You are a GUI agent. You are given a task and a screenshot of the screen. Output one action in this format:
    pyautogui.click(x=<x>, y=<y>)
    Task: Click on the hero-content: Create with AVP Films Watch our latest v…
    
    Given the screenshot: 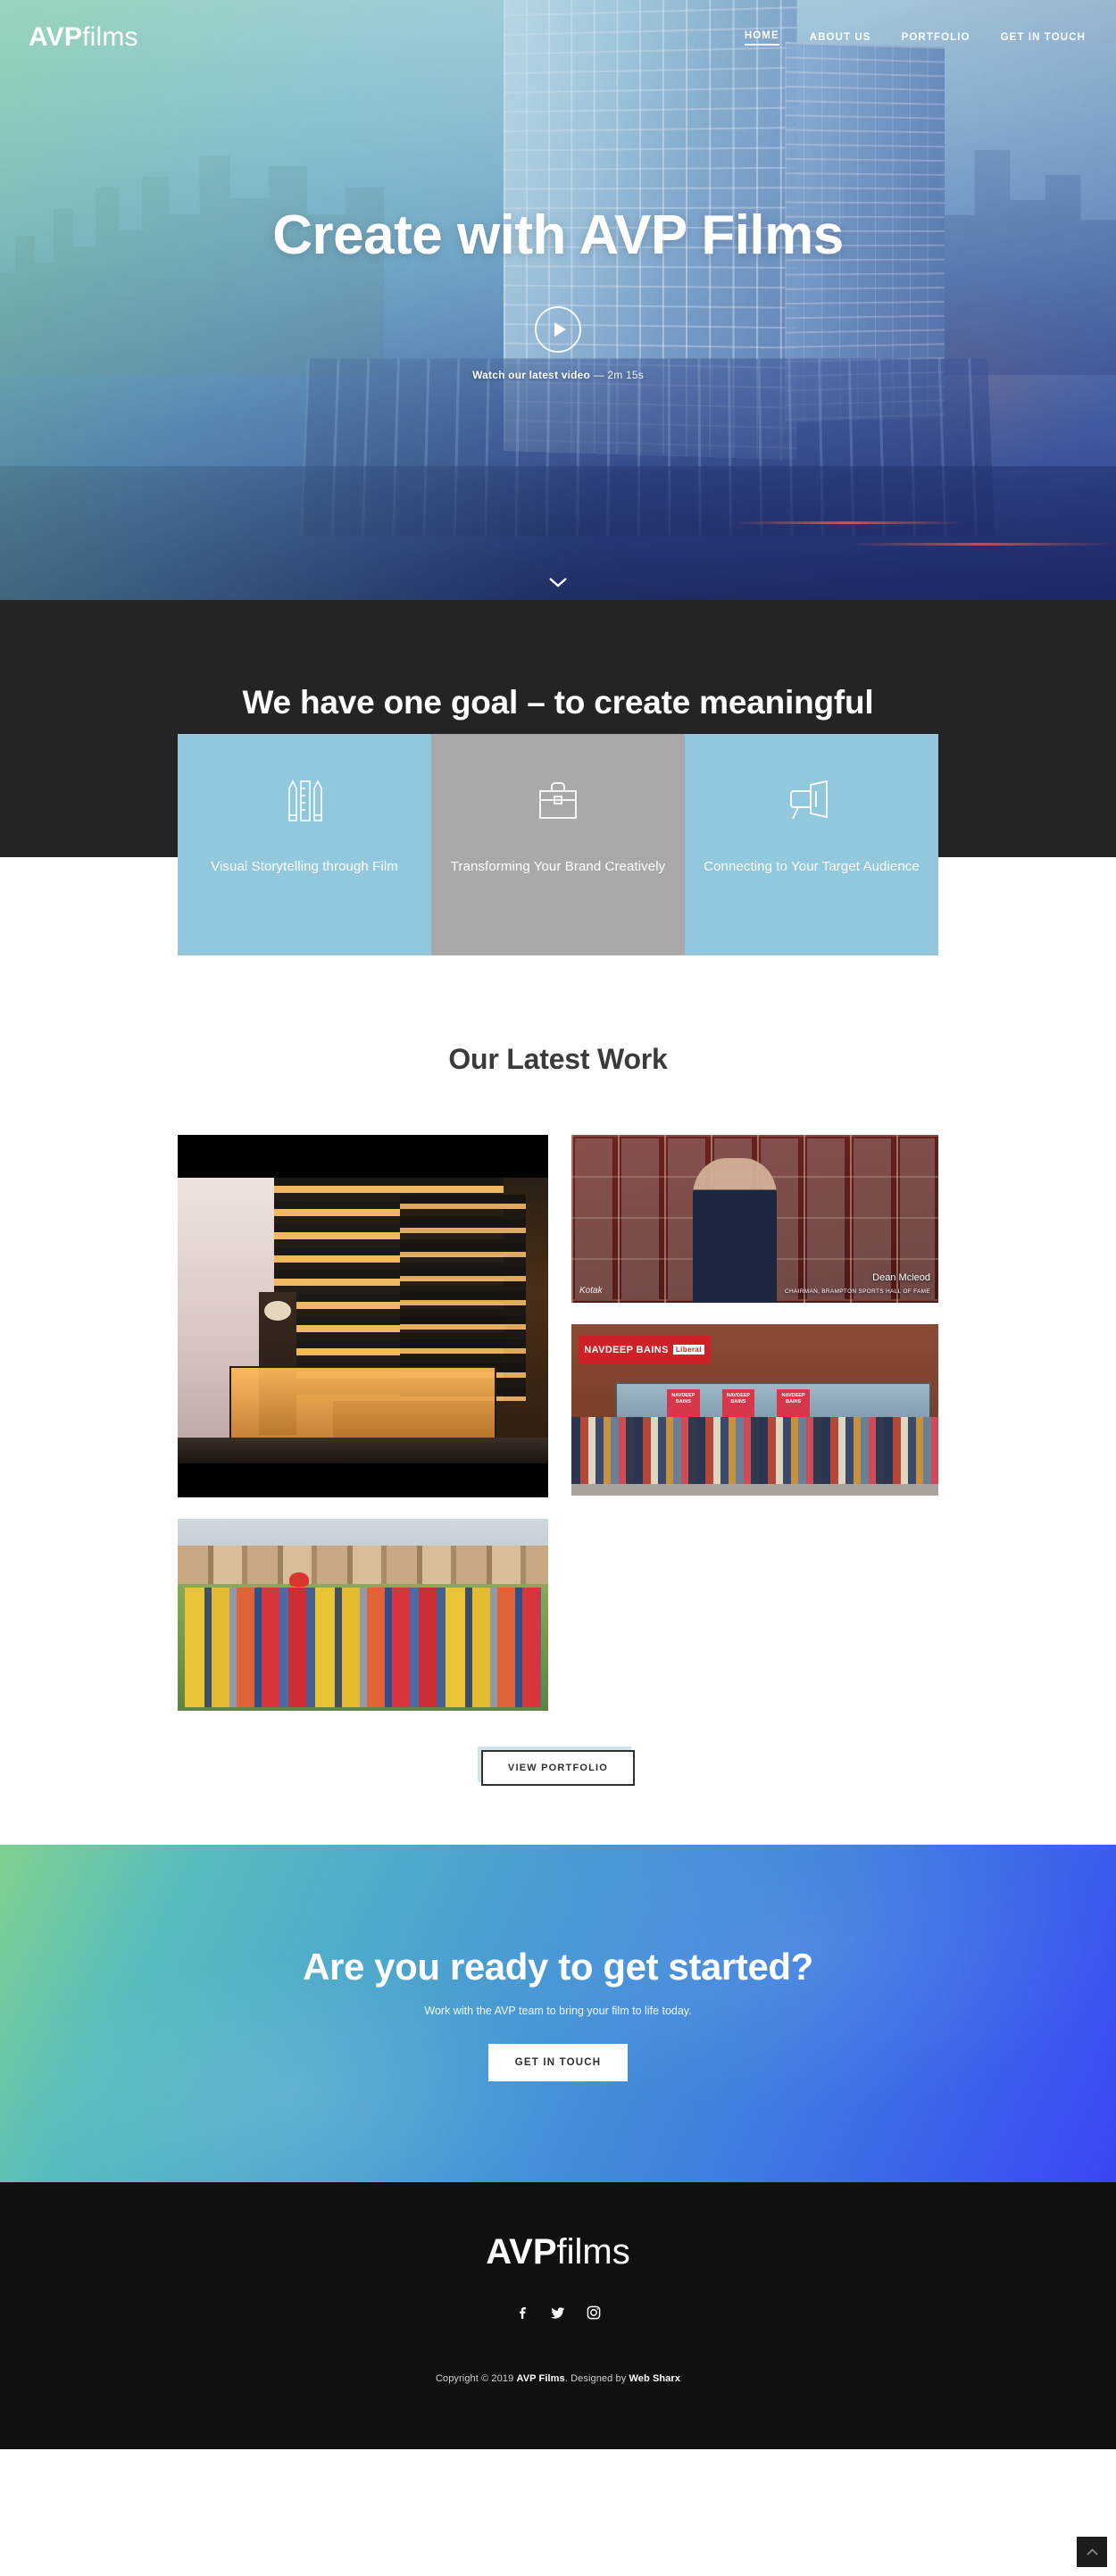 What is the action you would take?
    pyautogui.click(x=558, y=292)
    